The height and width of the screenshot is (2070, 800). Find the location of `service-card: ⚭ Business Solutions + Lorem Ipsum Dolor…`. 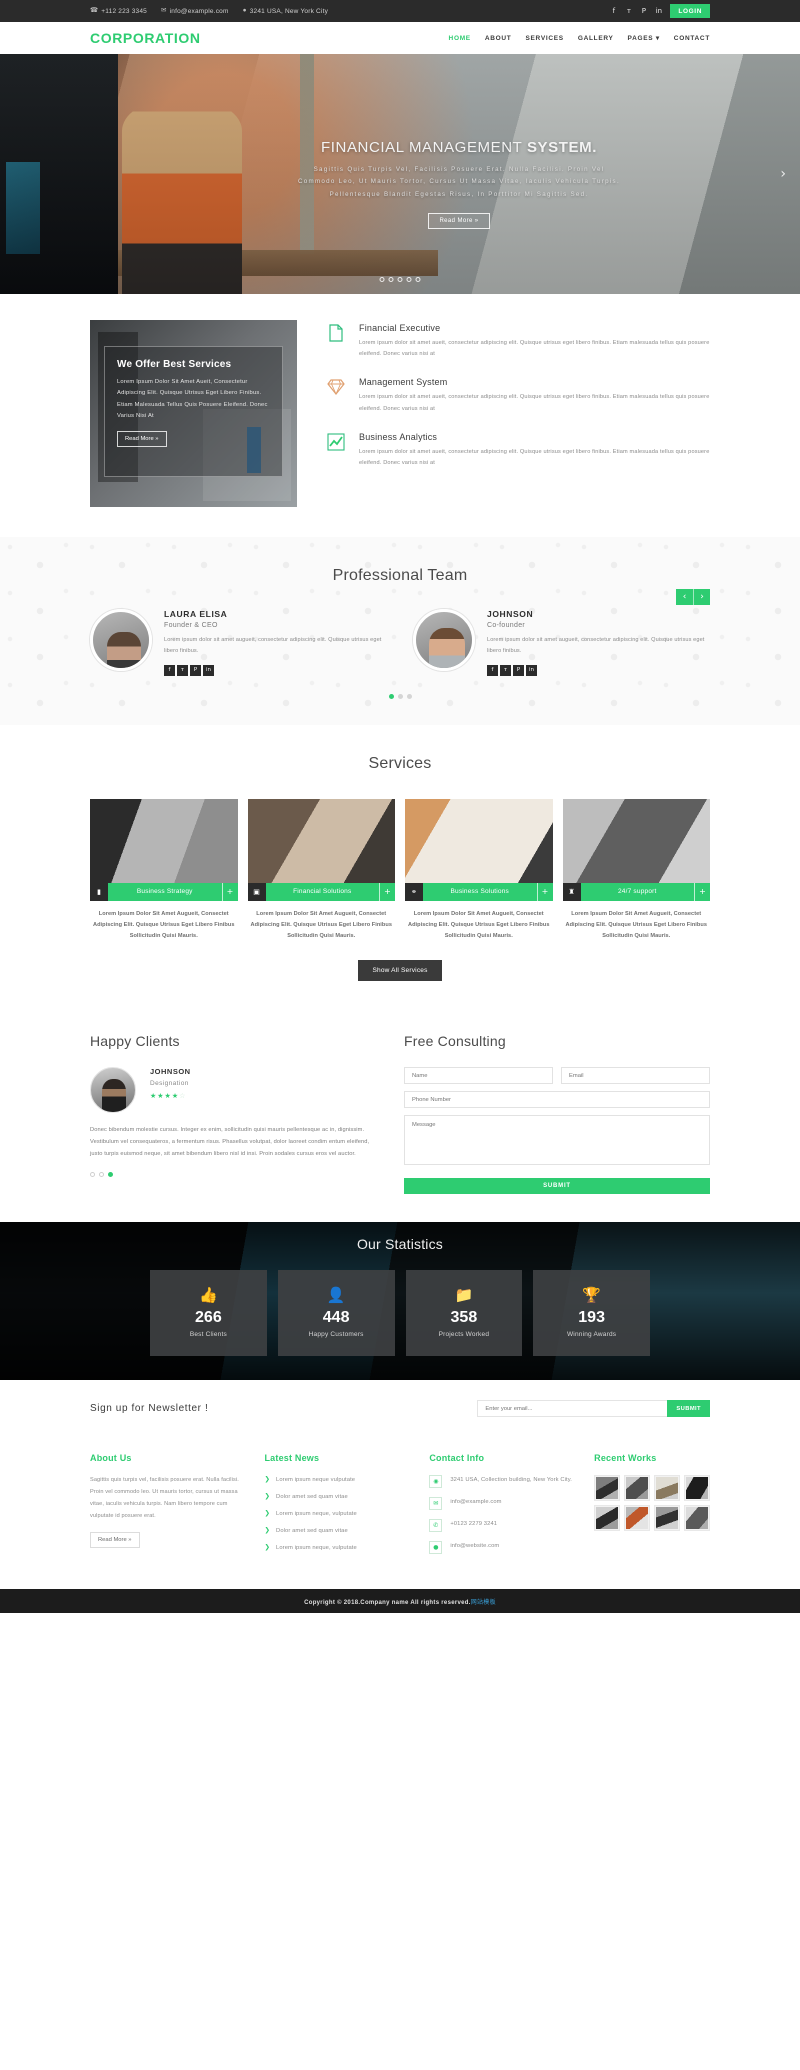

service-card: ⚭ Business Solutions + Lorem Ipsum Dolor… is located at coordinates (479, 870).